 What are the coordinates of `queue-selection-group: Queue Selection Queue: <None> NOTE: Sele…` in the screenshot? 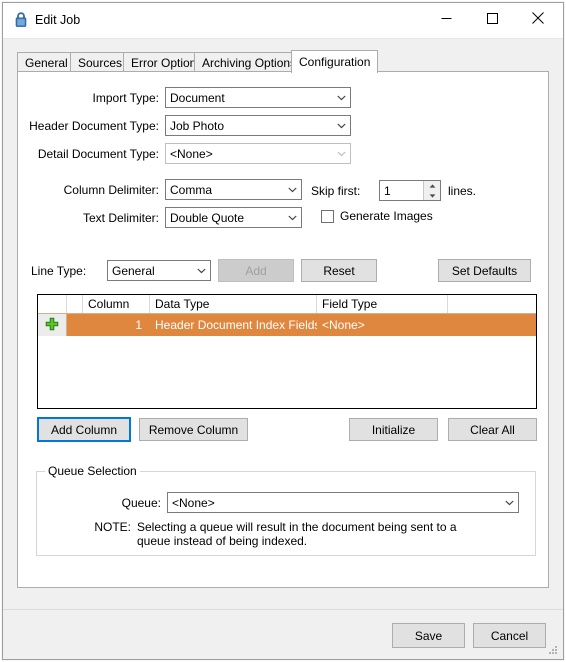 It's located at (286, 510).